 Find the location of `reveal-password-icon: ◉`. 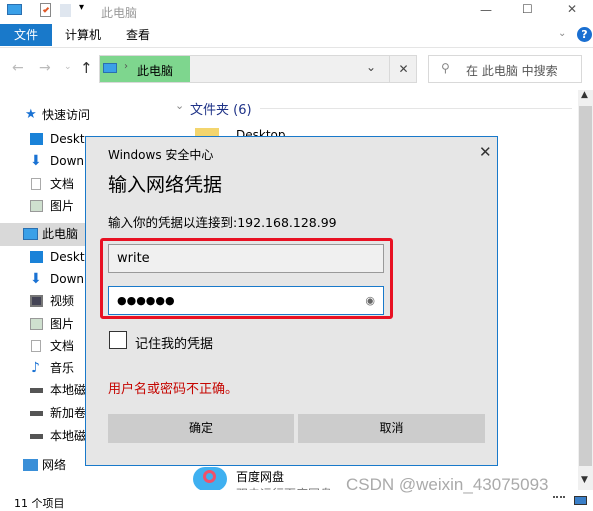

reveal-password-icon: ◉ is located at coordinates (370, 300).